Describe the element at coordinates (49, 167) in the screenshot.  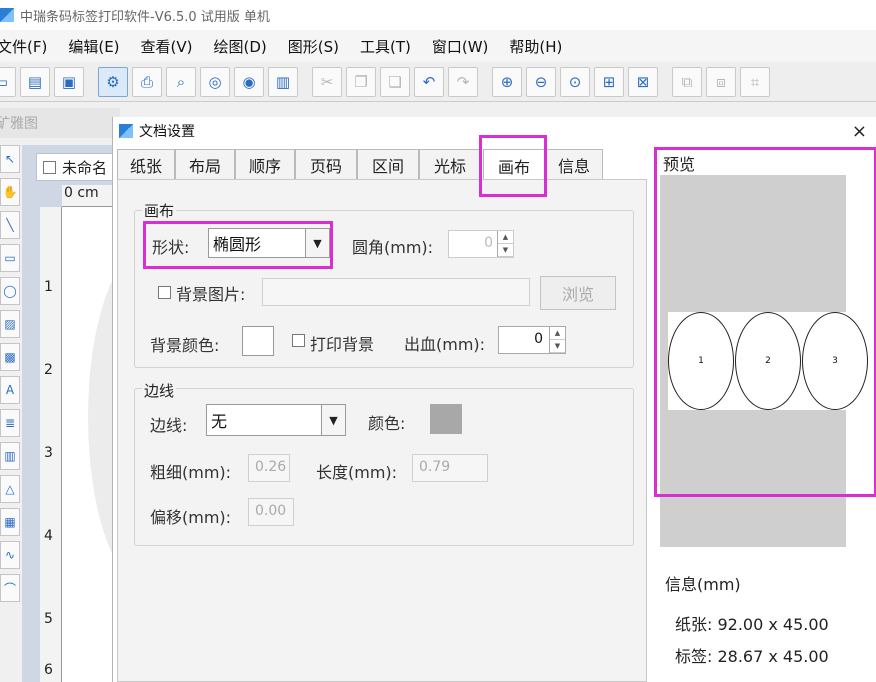
I see `canvas-tab-checkbox` at that location.